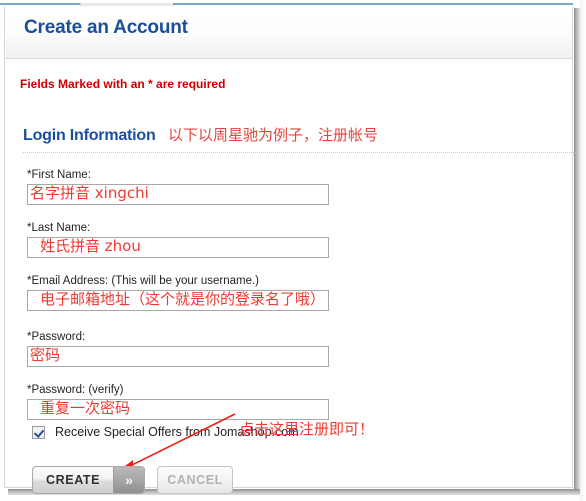 The height and width of the screenshot is (501, 586). What do you see at coordinates (73, 480) in the screenshot?
I see `create-button-label: CREATE` at bounding box center [73, 480].